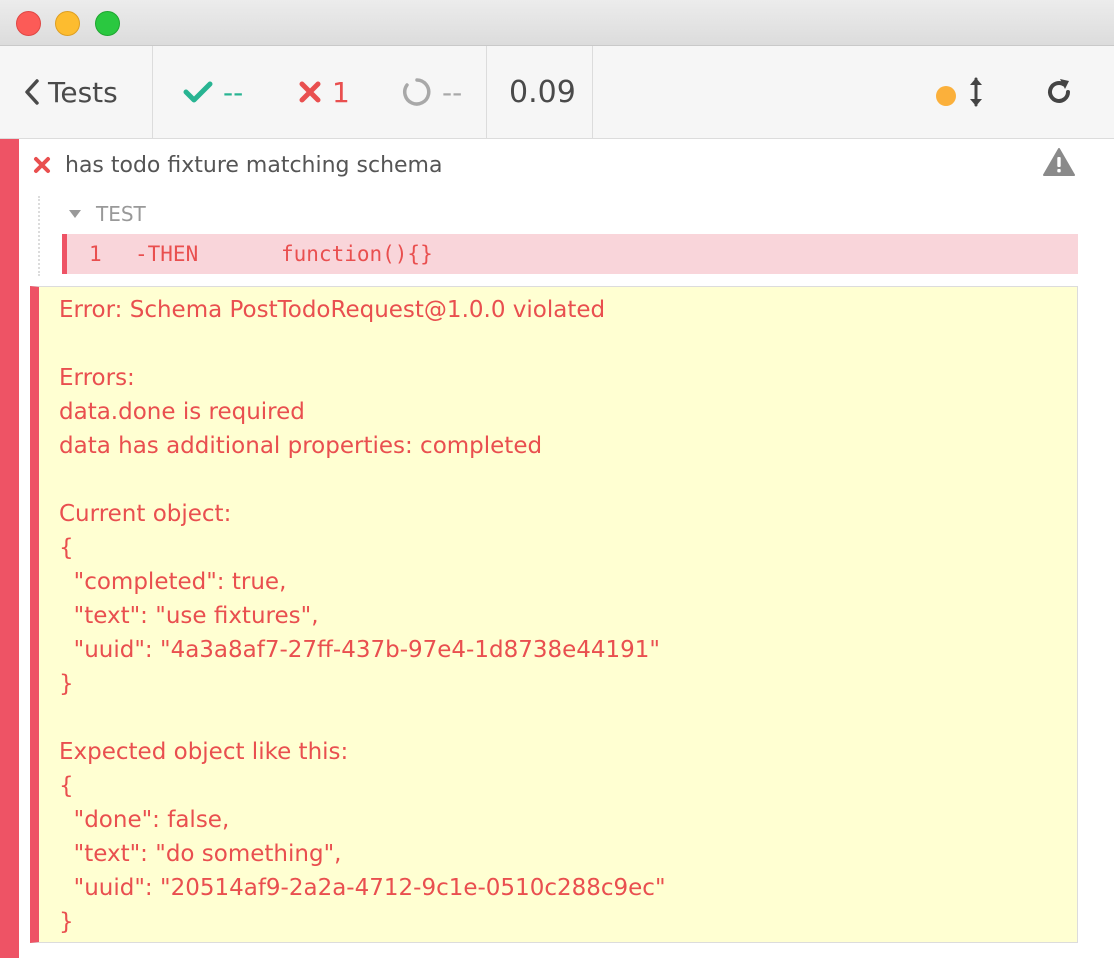 Image resolution: width=1114 pixels, height=958 pixels. I want to click on failed-state-strip, so click(9, 548).